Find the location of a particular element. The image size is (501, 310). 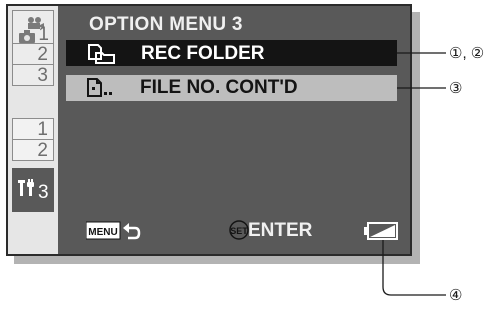

callout-label-1-2: ①, ② is located at coordinates (467, 53).